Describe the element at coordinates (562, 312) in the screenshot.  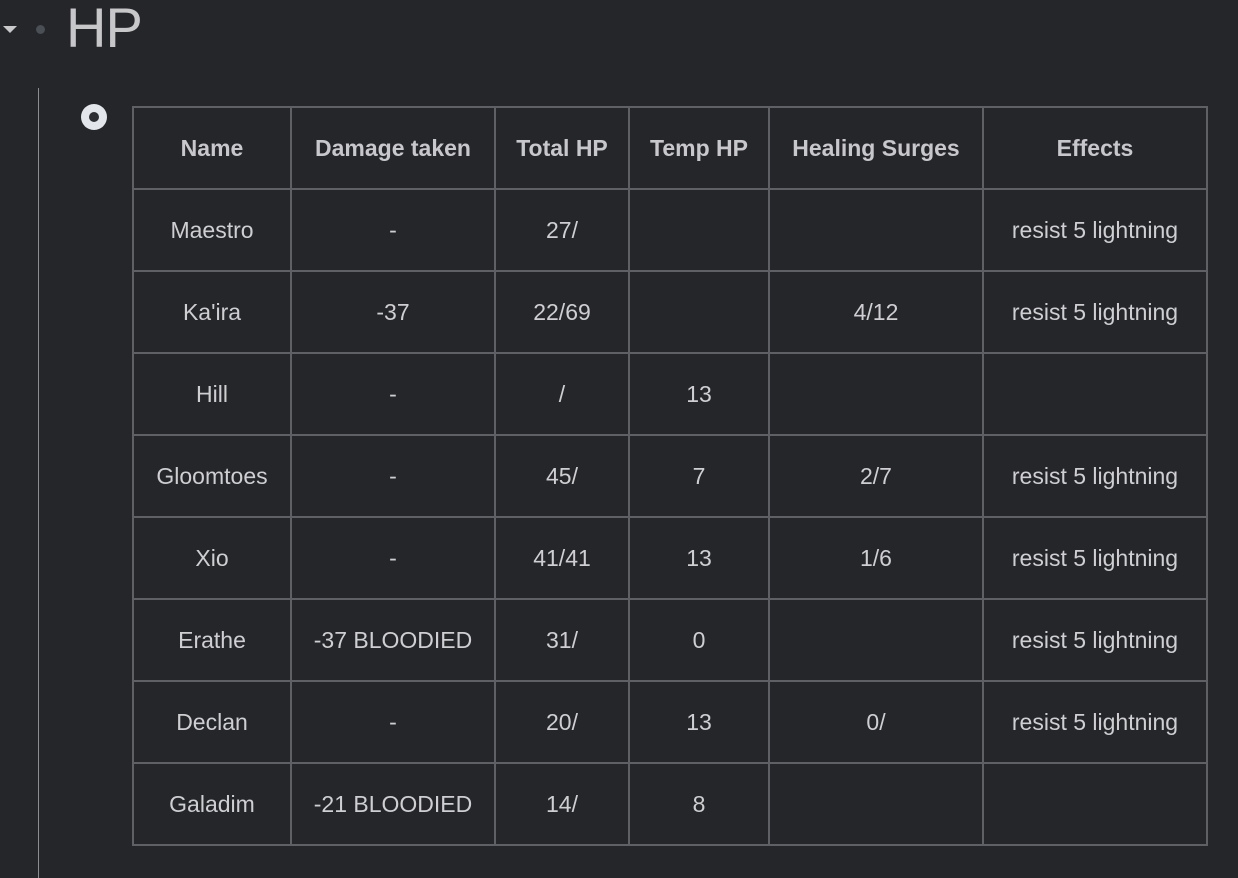
I see `table-cell-total-hp: 22/69` at that location.